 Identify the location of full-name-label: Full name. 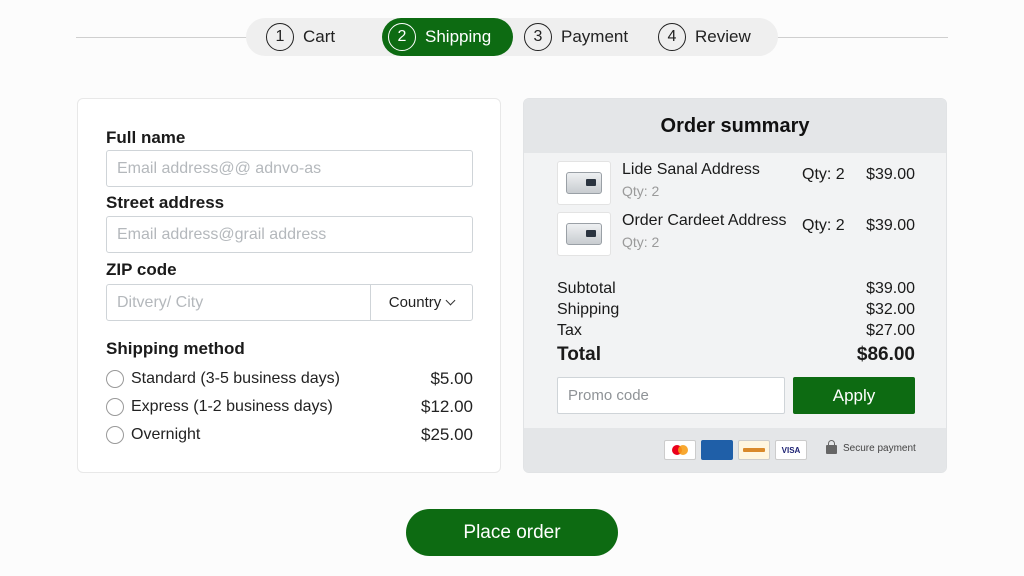
(146, 137).